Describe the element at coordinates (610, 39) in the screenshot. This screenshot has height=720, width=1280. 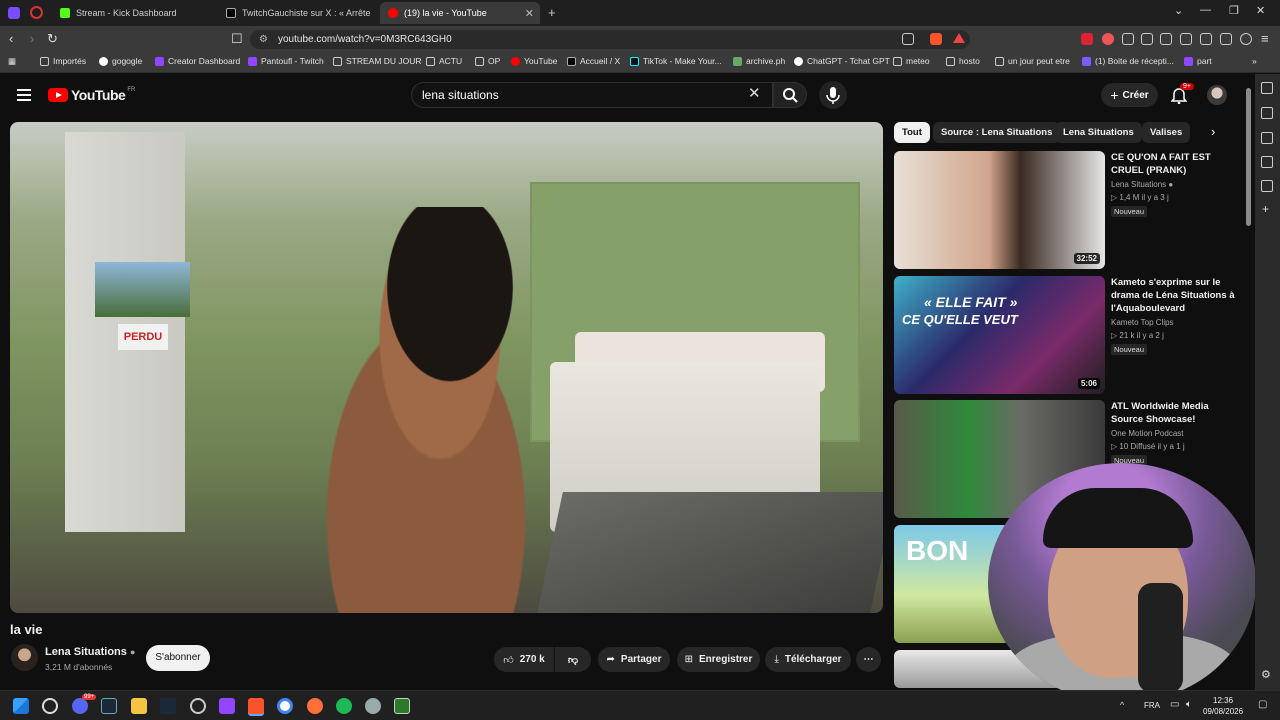
I see `url-field: ⚙ youtube.com/watch?v=0M3RC643GH0` at that location.